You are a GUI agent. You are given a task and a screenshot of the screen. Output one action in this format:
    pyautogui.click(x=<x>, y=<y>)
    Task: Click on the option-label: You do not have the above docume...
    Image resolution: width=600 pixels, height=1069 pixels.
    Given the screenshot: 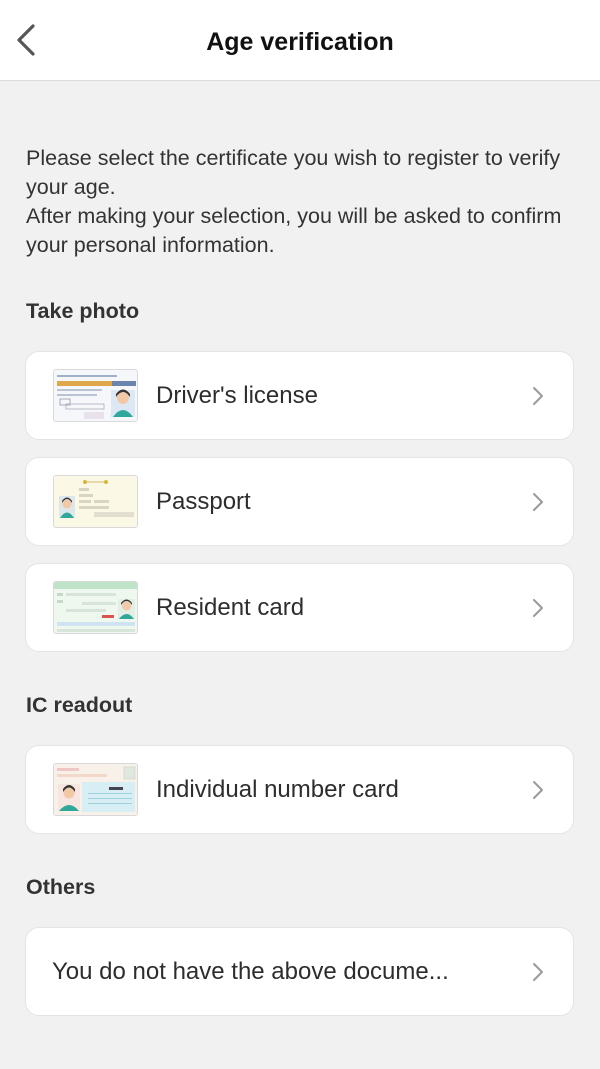 What is the action you would take?
    pyautogui.click(x=250, y=971)
    